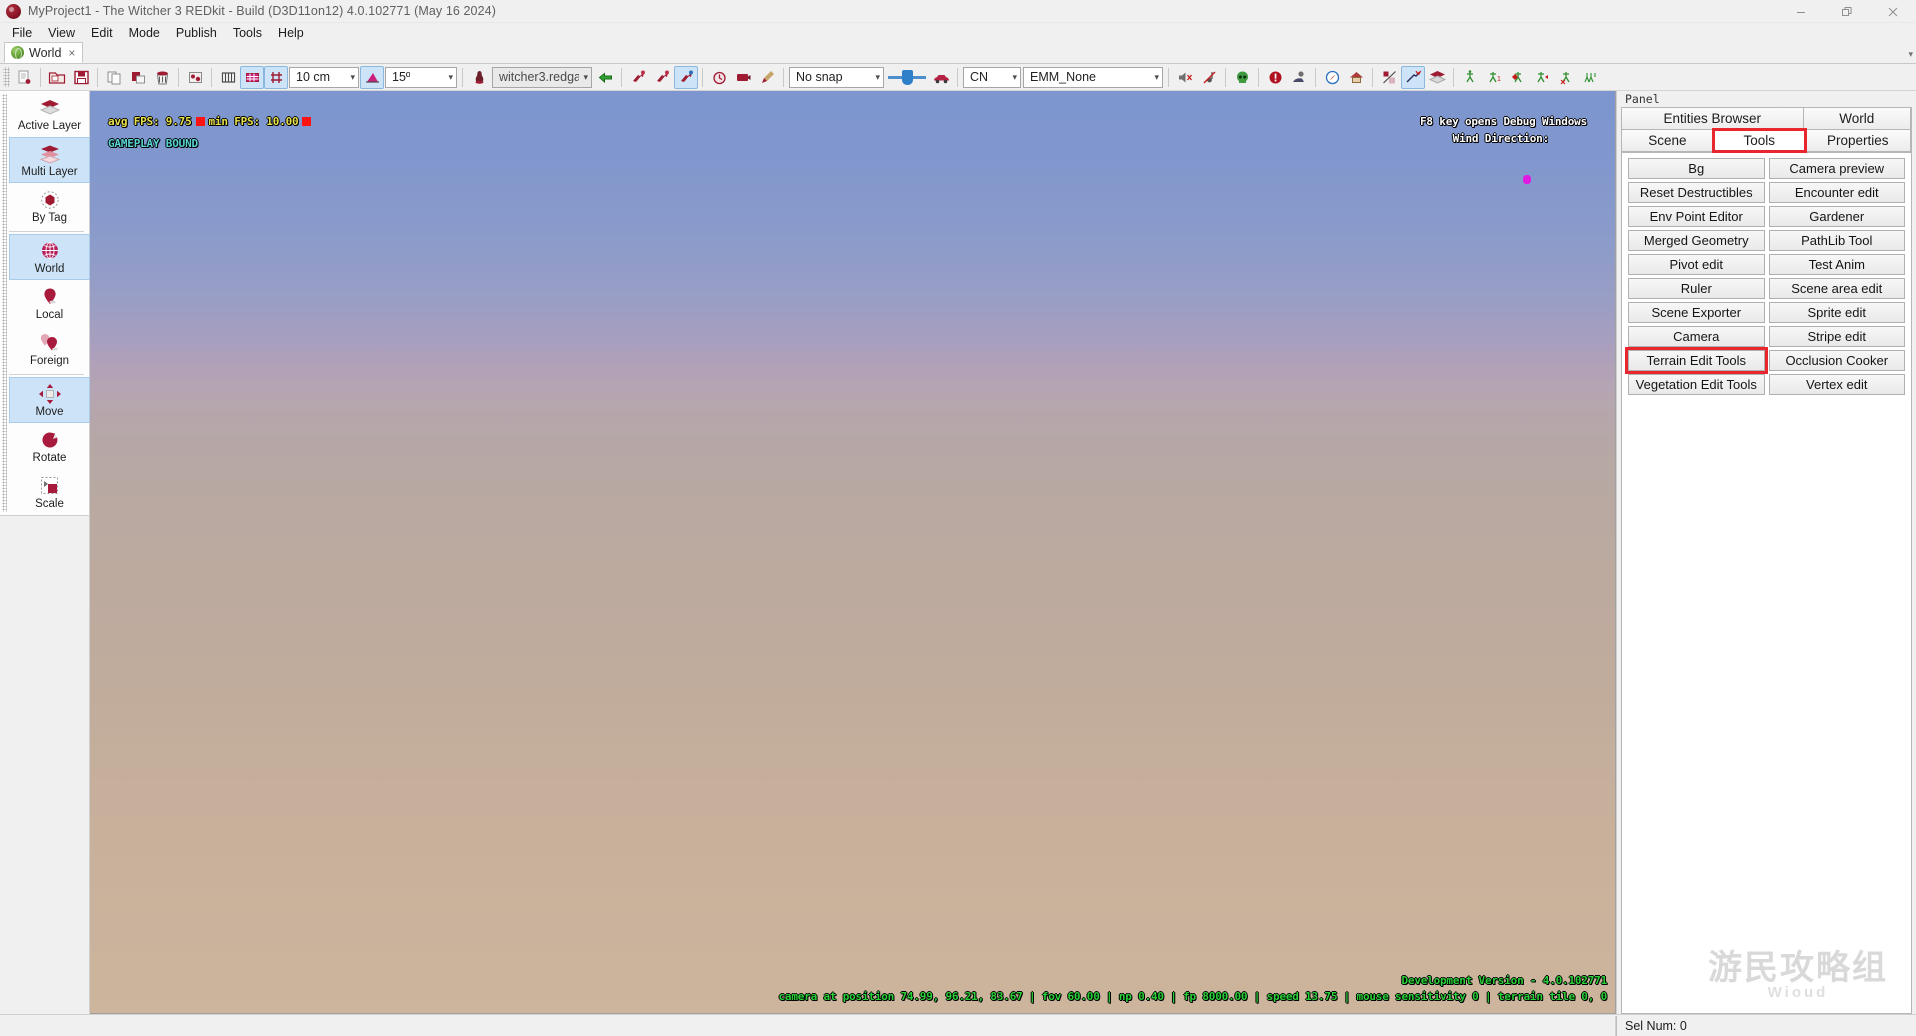 The height and width of the screenshot is (1036, 1916). Describe the element at coordinates (50, 108) in the screenshot. I see `stack-layers-icon` at that location.